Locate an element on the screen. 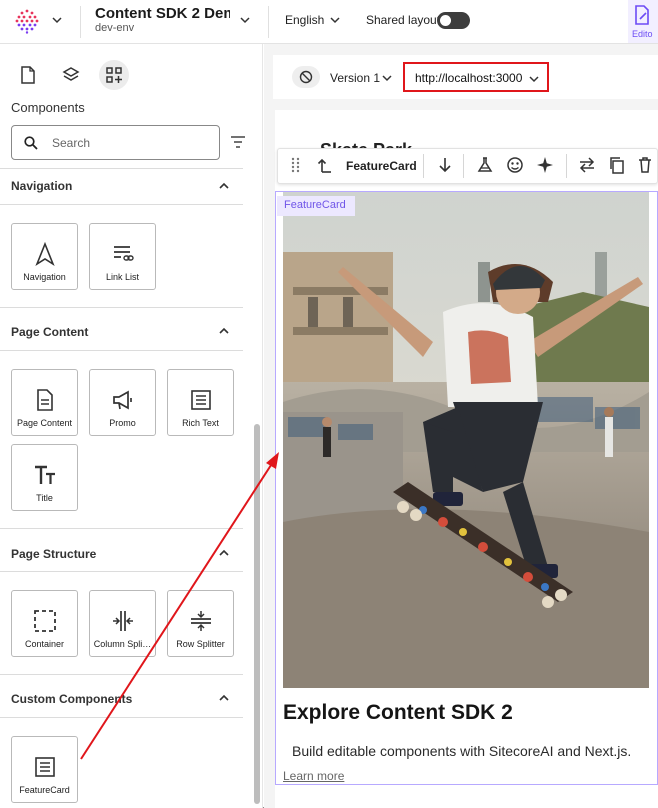 This screenshot has width=658, height=808. editor-tab-label: Edito is located at coordinates (642, 34).